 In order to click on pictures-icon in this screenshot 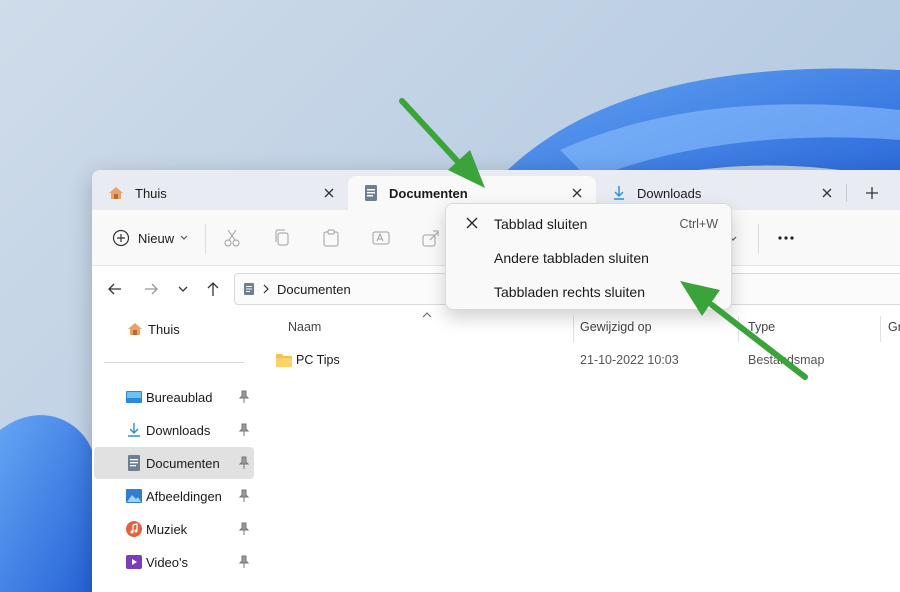, I will do `click(134, 496)`.